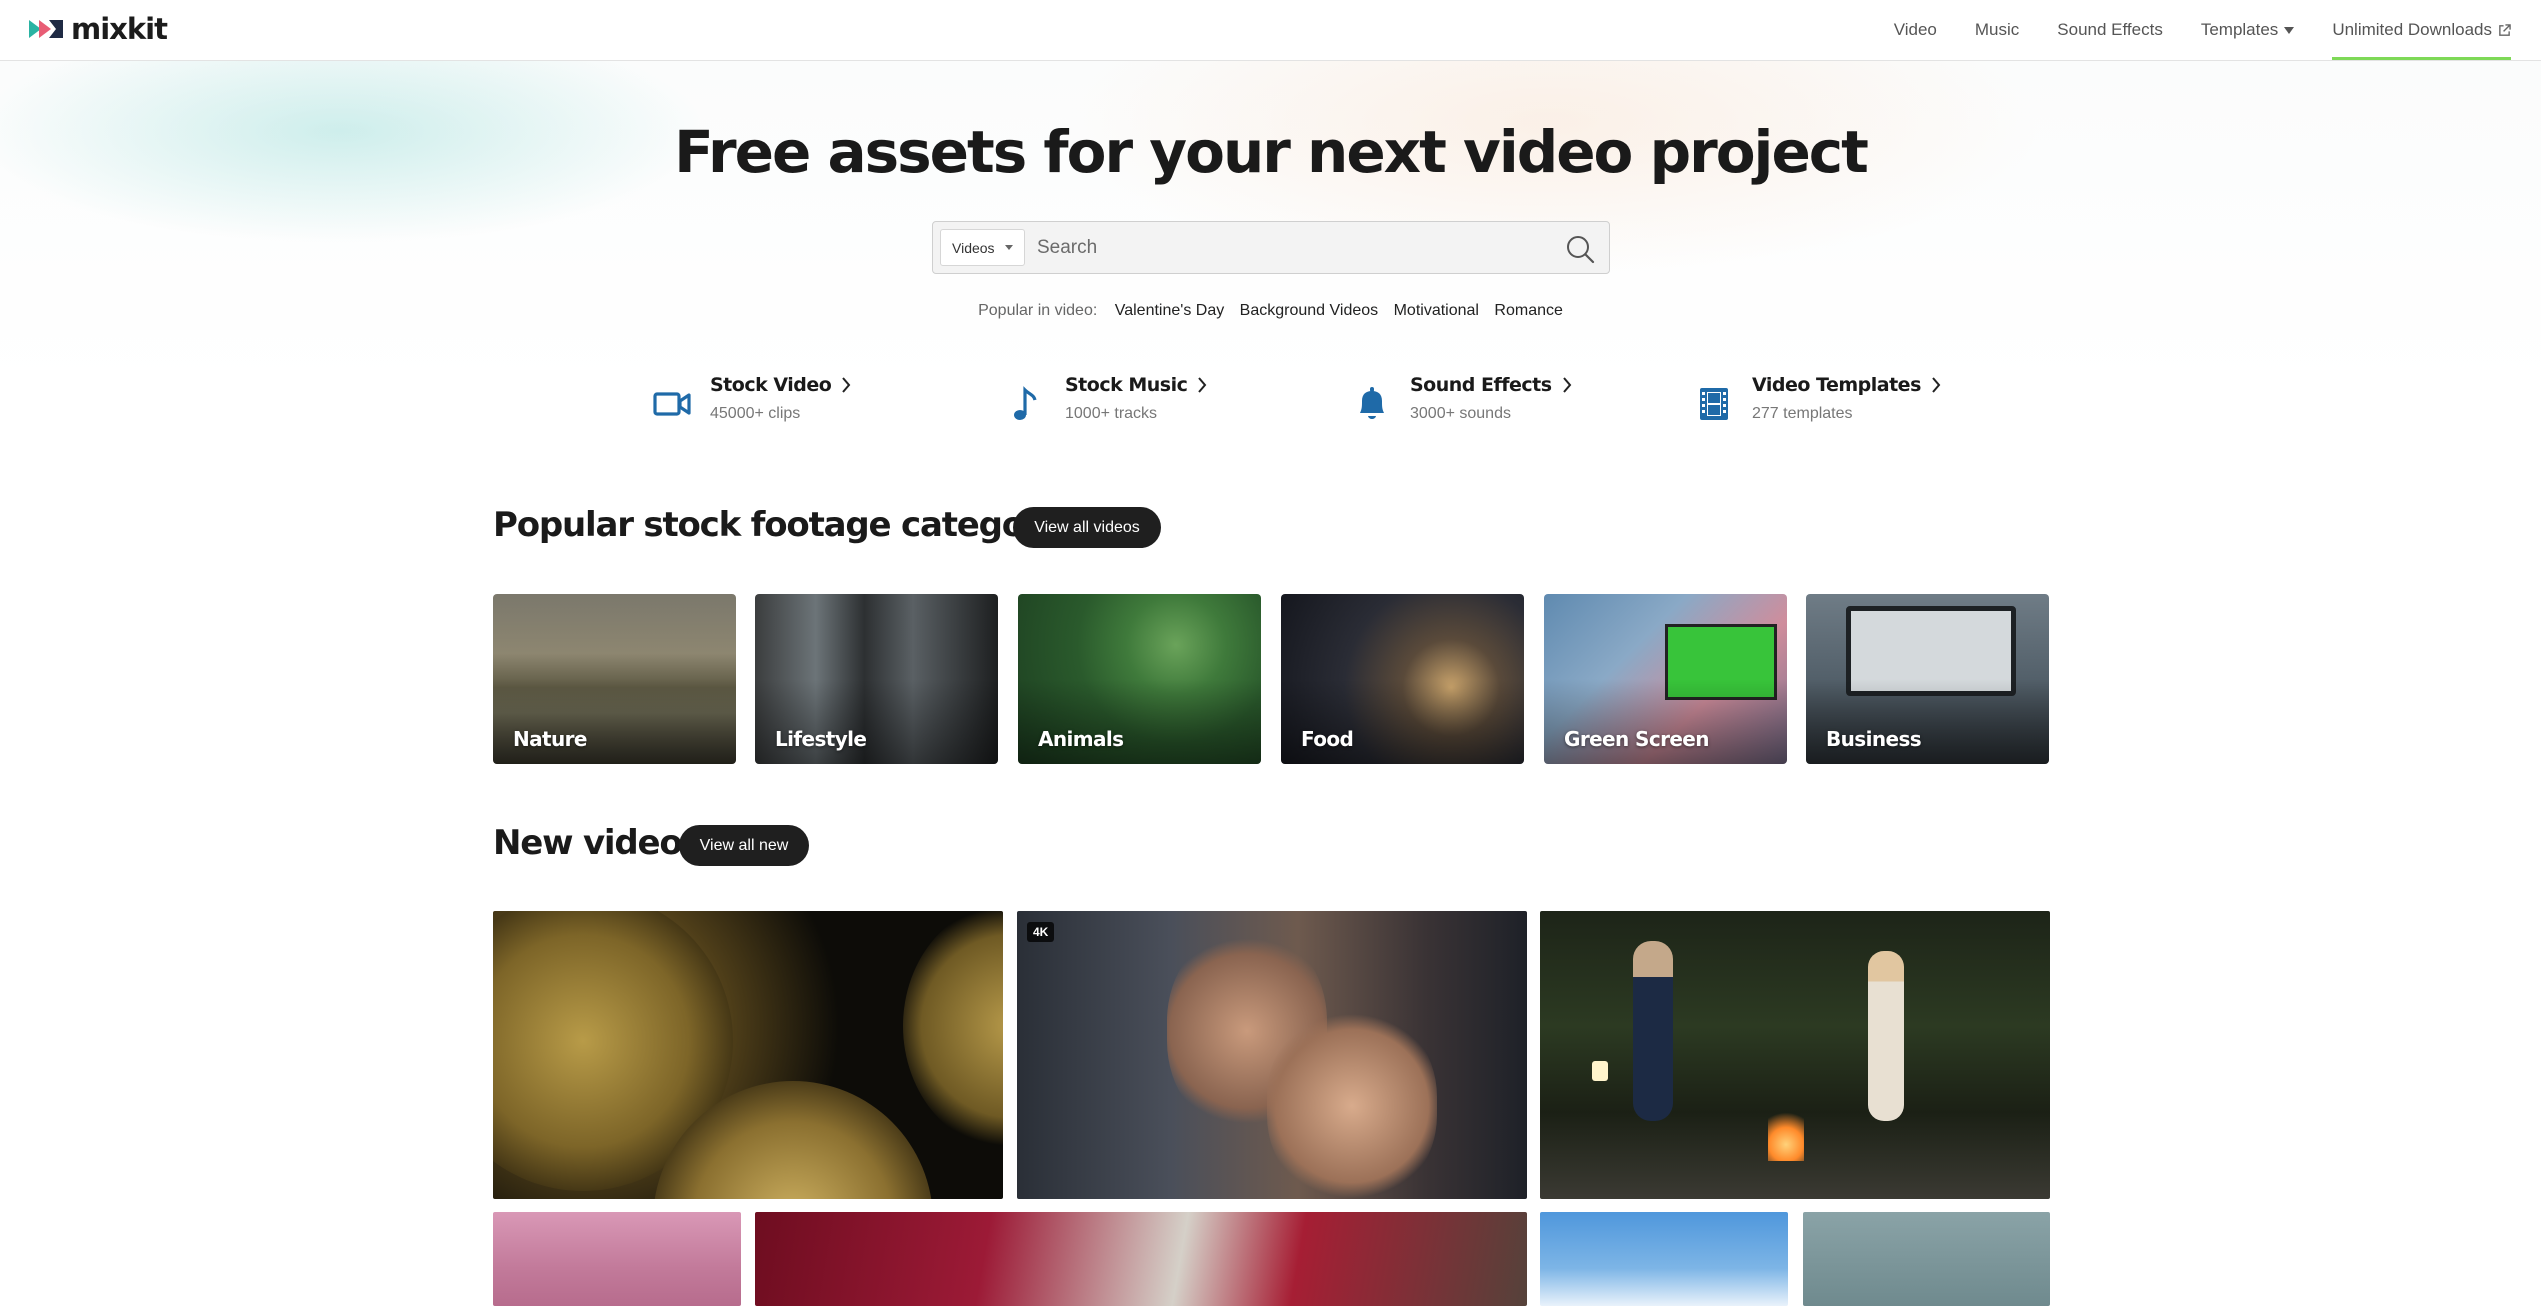  Describe the element at coordinates (1111, 413) in the screenshot. I see `asset-count: 1000+ tracks` at that location.